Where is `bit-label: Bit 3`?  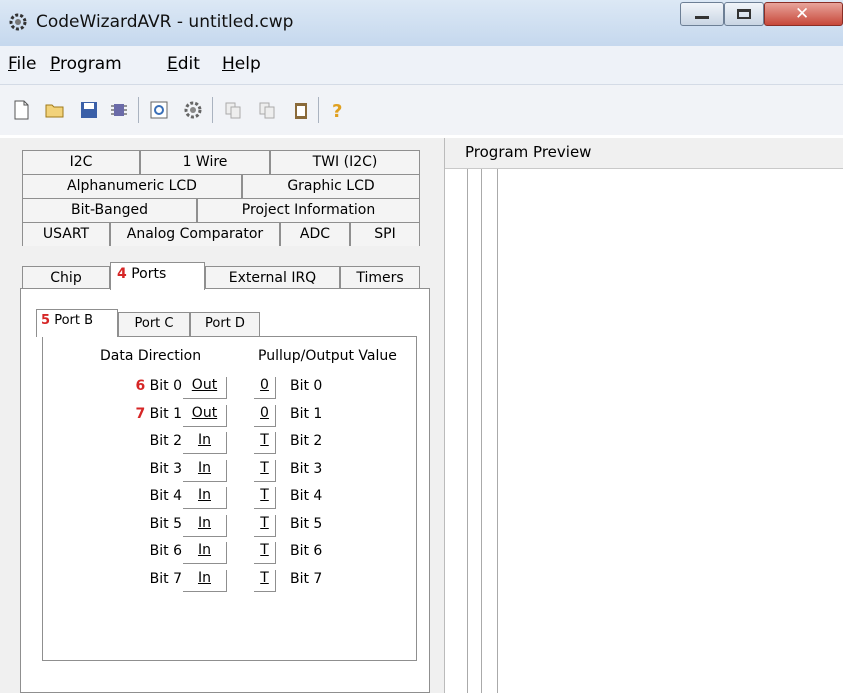 bit-label: Bit 3 is located at coordinates (165, 468).